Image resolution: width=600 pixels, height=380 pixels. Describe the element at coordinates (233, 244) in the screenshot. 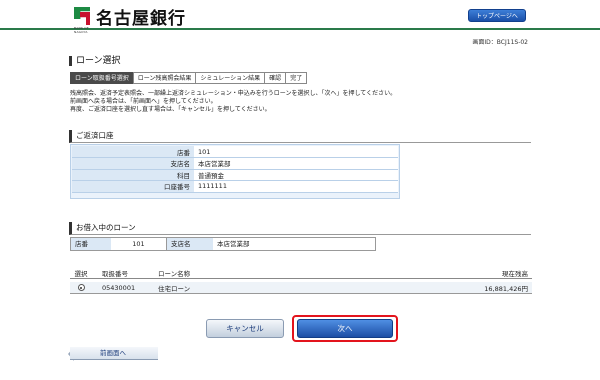

I see `loan-branch-name-value: 本店営業部` at that location.